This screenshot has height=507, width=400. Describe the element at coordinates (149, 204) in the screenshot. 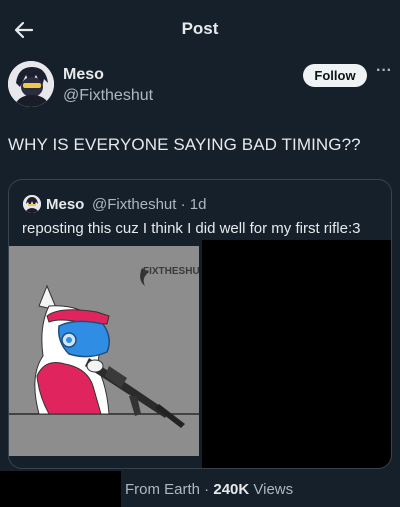

I see `quote-handle-time: @Fixtheshut · 1d` at that location.